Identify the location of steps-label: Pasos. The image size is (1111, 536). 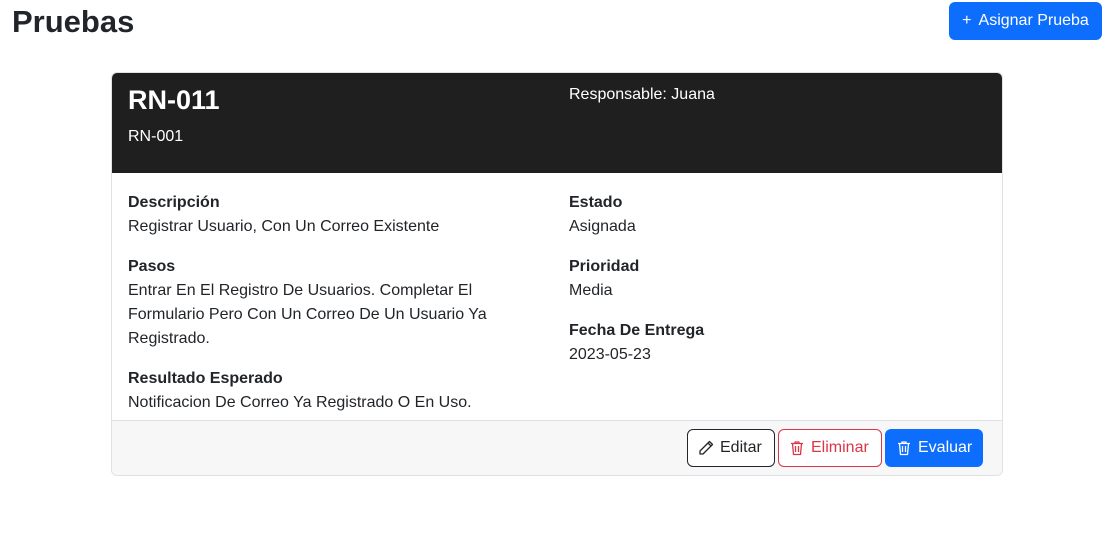
(152, 266).